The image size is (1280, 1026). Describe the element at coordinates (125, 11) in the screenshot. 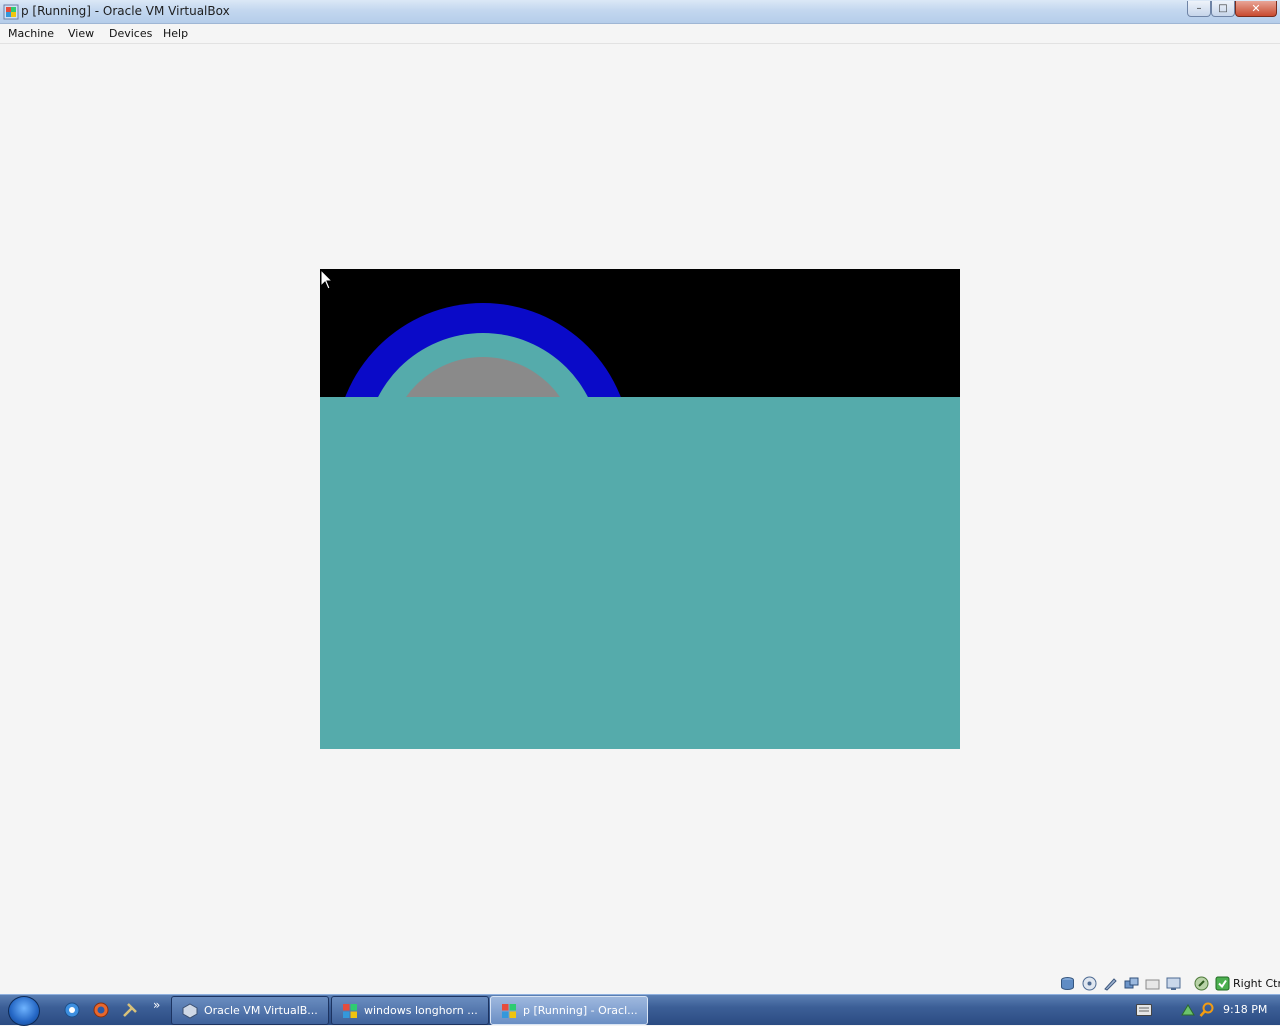

I see `window-title: p [Running] - Oracle VM VirtualBox` at that location.